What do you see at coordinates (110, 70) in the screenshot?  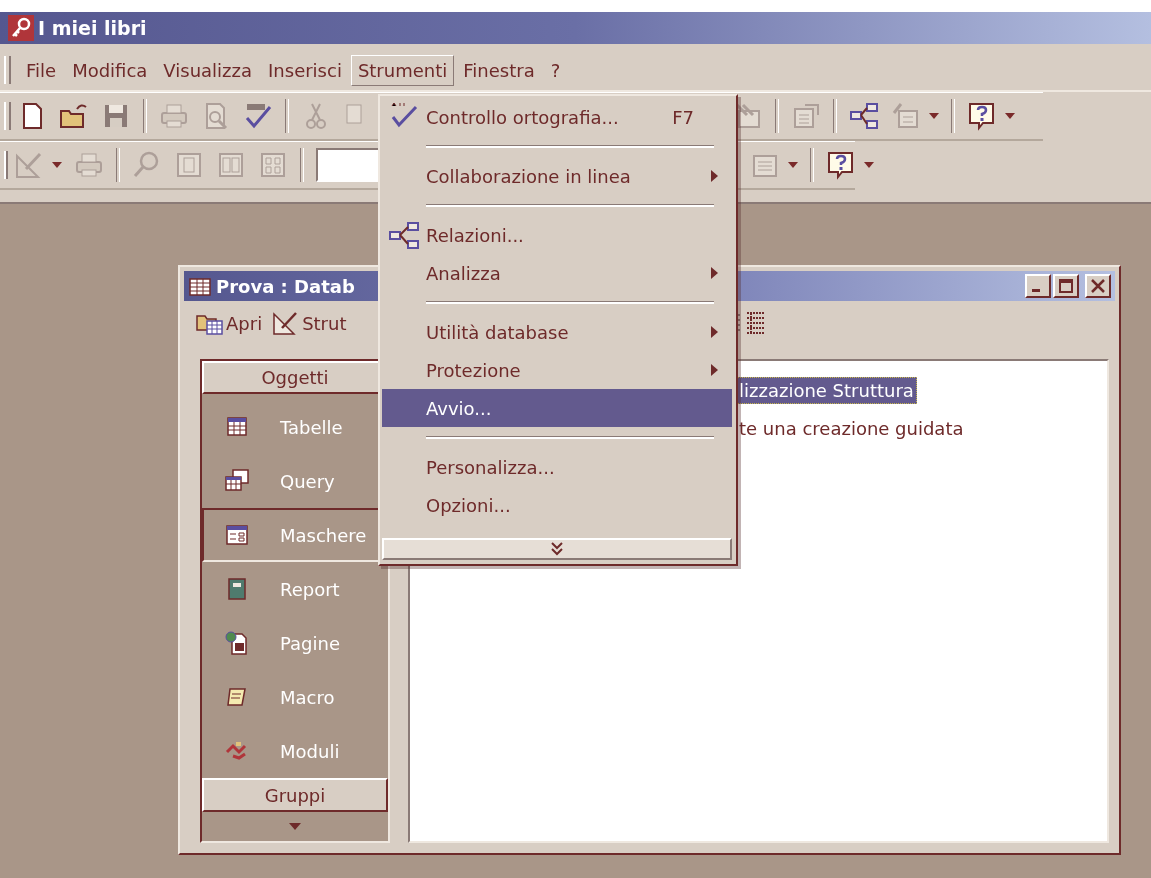 I see `menu-bar-item: Modifica` at bounding box center [110, 70].